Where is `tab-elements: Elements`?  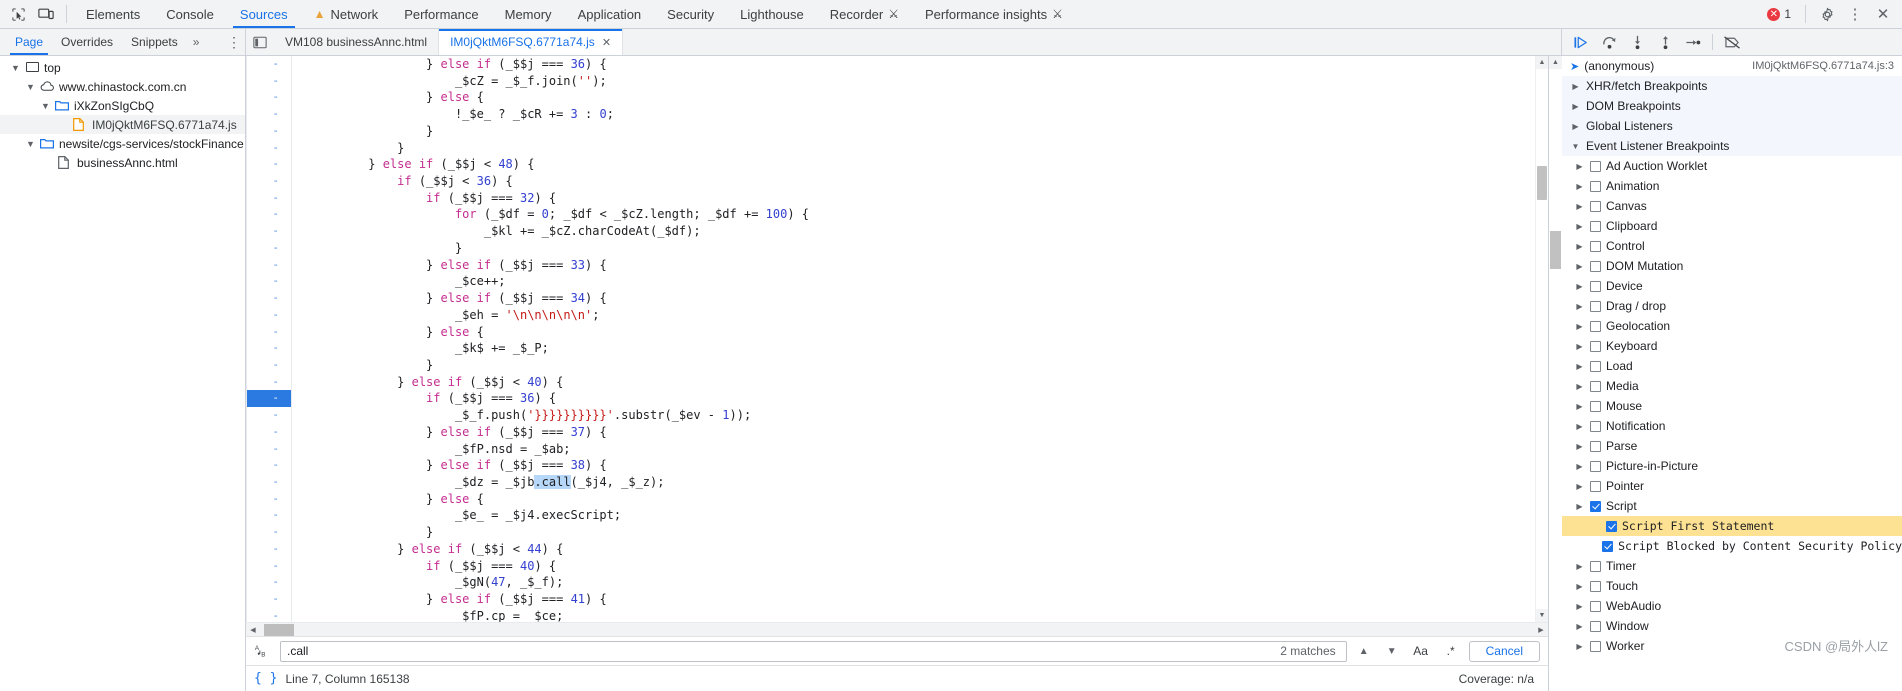 tab-elements: Elements is located at coordinates (113, 14).